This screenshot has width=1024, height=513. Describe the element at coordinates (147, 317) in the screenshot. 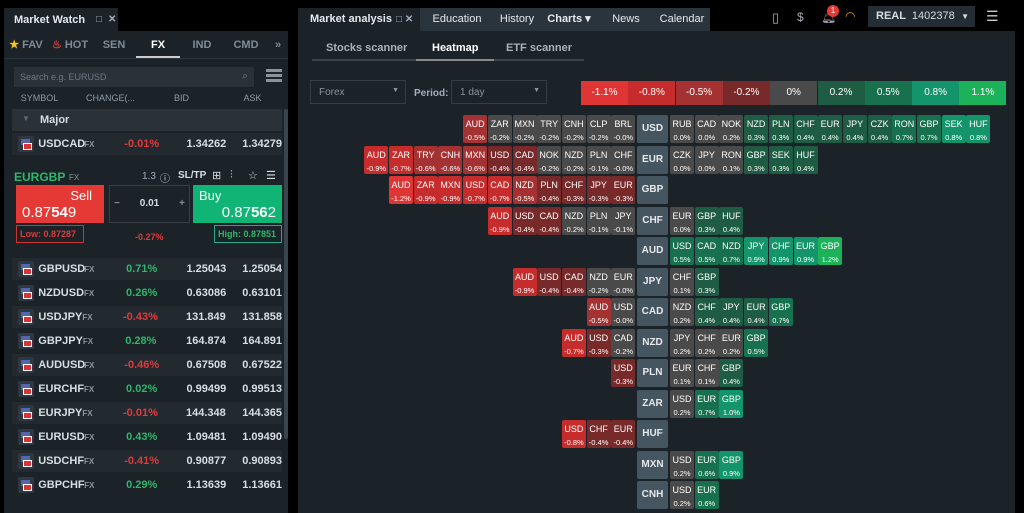

I see `symbol-row: USDJPY FX -0.43% 131.849 131.858` at that location.